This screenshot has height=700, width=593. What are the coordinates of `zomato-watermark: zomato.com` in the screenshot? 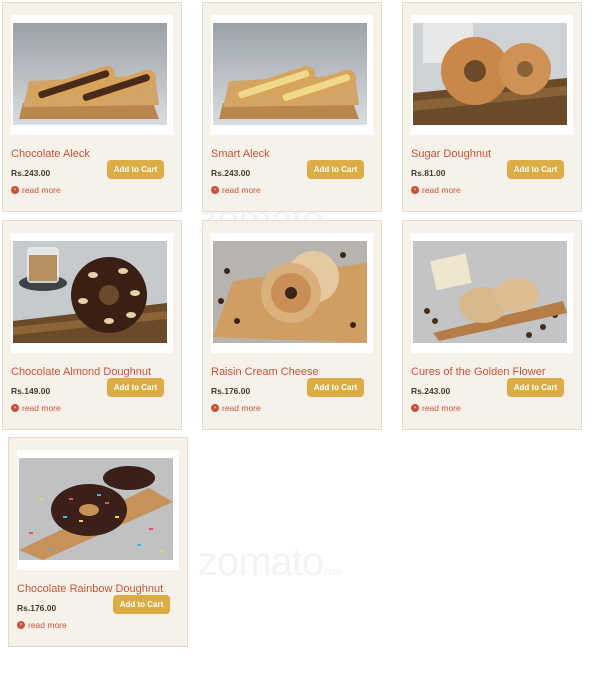 It's located at (270, 562).